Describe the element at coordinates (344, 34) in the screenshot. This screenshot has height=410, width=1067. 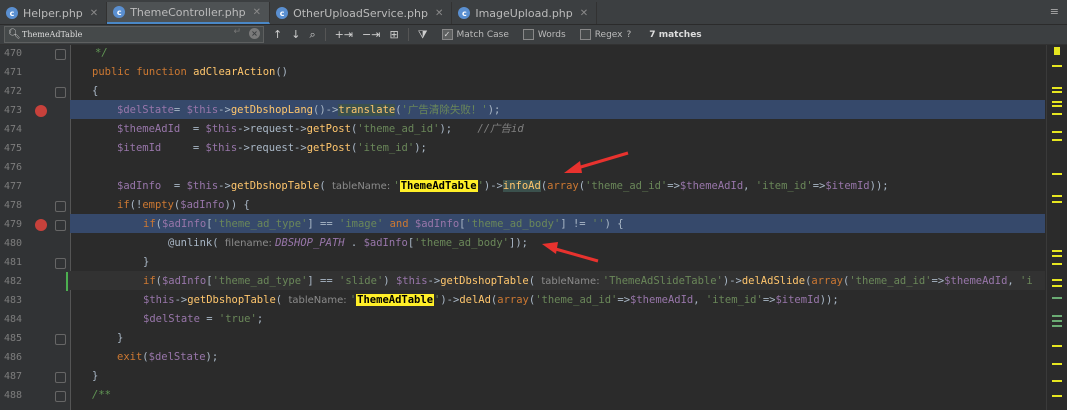
I see `add-occurrence-icon: +⇥` at that location.